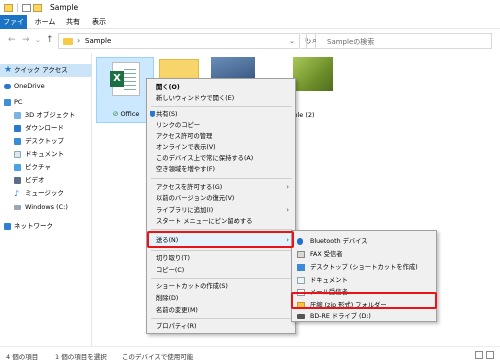 The image size is (500, 363). What do you see at coordinates (46, 180) in the screenshot?
I see `nav-item-videos: ビデオ` at bounding box center [46, 180].